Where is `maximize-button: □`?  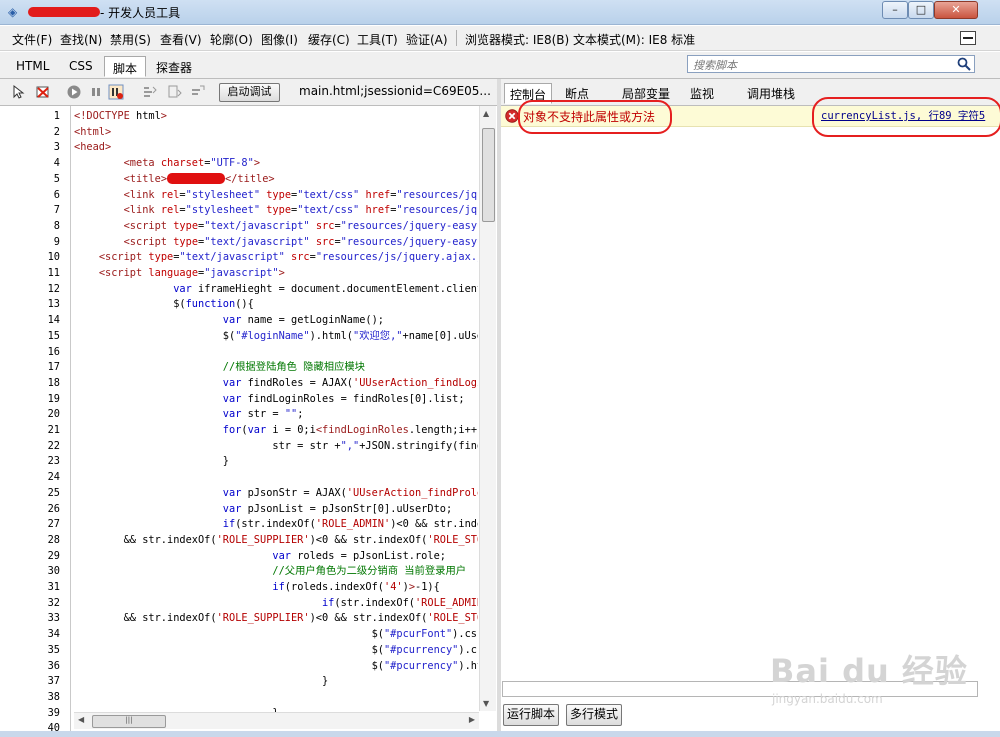
maximize-button: □ is located at coordinates (921, 10).